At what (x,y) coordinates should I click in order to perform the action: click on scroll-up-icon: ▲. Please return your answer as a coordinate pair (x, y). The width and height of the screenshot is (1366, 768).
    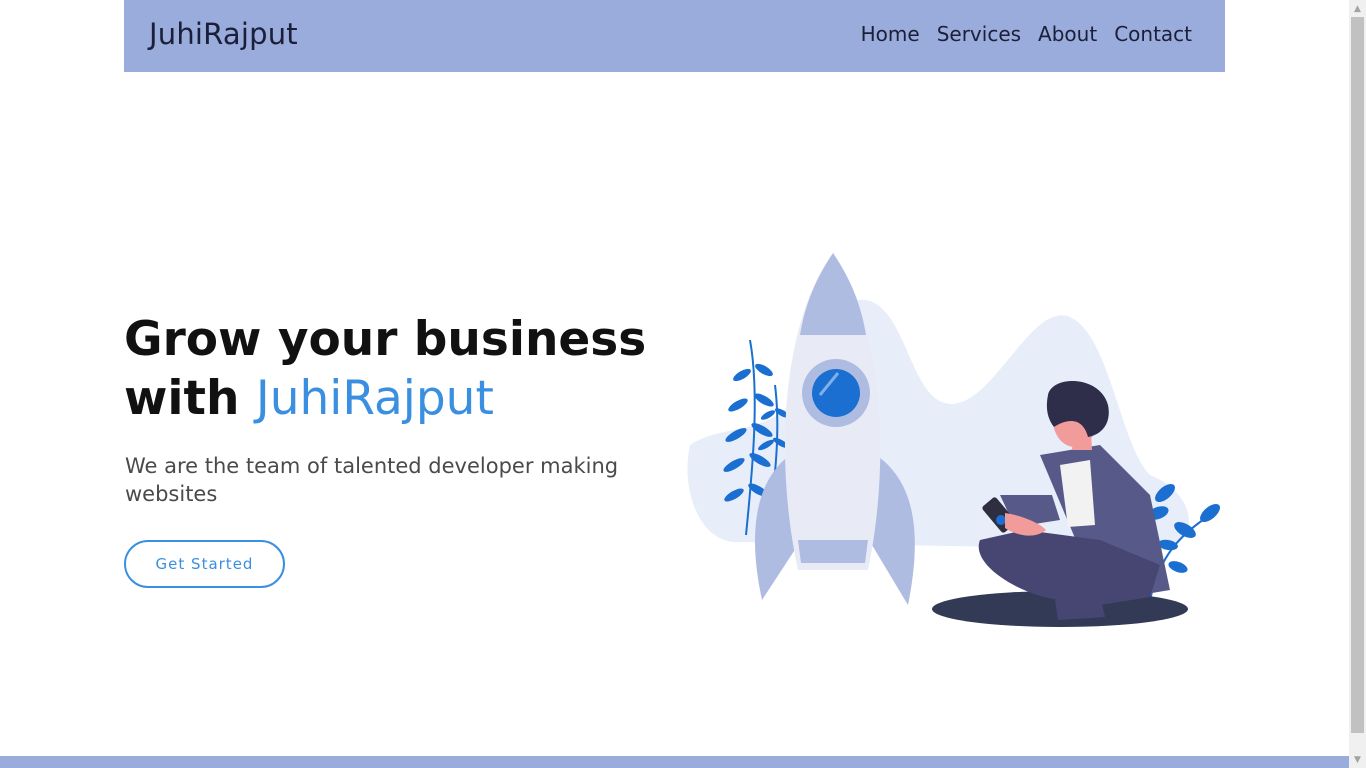
    Looking at the image, I should click on (1357, 8).